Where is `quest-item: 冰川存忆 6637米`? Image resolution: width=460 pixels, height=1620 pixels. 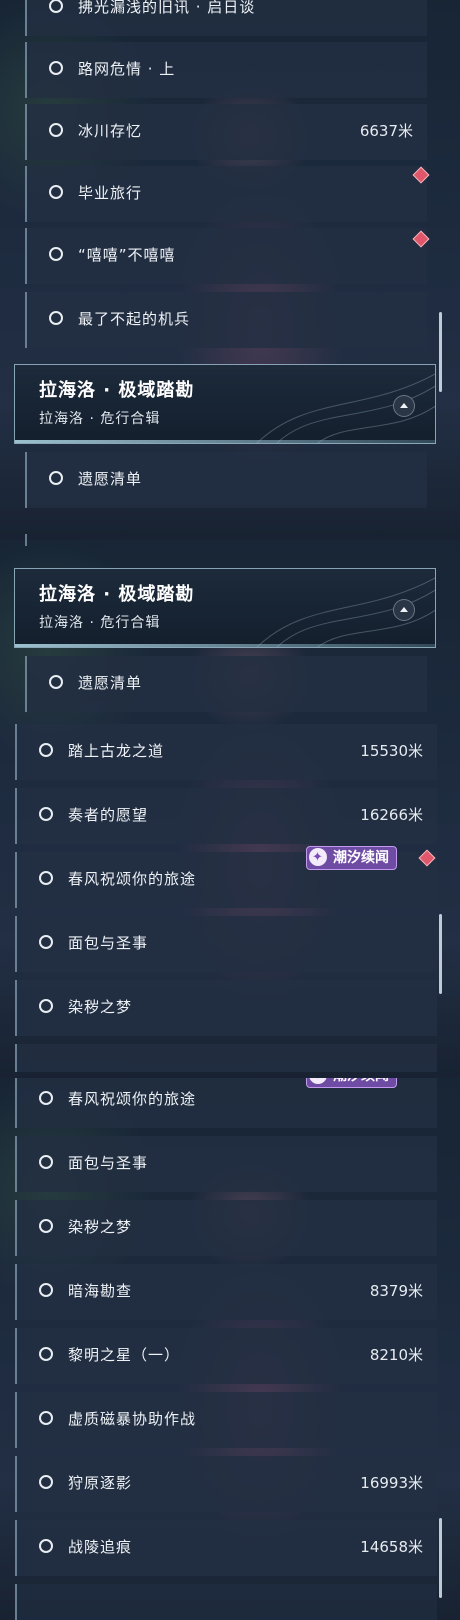 quest-item: 冰川存忆 6637米 is located at coordinates (226, 132).